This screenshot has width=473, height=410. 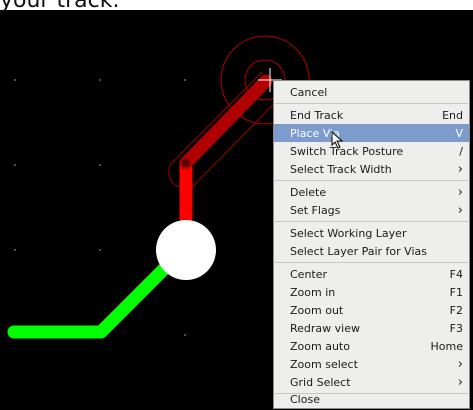 I want to click on menu-item-select-layer-pair: Select Layer Pair for Vias, so click(x=371, y=251).